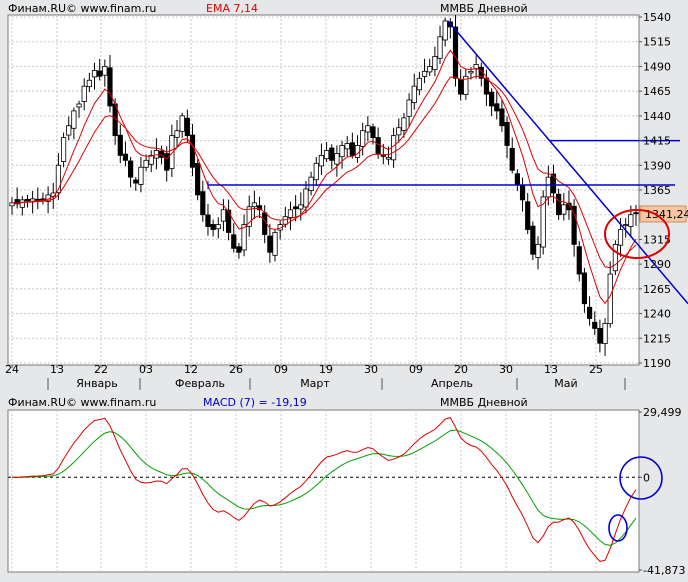 The image size is (688, 582). Describe the element at coordinates (326, 369) in the screenshot. I see `x-day-label: 19` at that location.